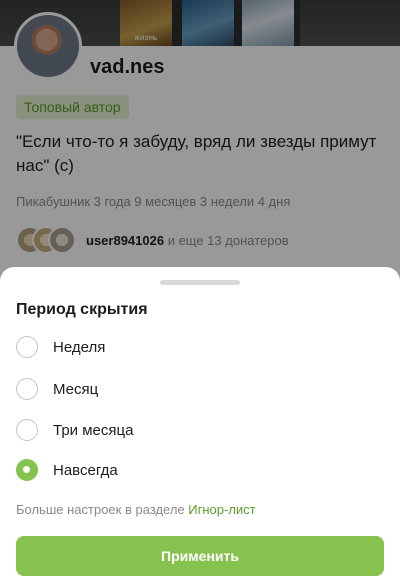 This screenshot has height=583, width=400. I want to click on more-settings-label: Больше настроек в разделе, so click(102, 509).